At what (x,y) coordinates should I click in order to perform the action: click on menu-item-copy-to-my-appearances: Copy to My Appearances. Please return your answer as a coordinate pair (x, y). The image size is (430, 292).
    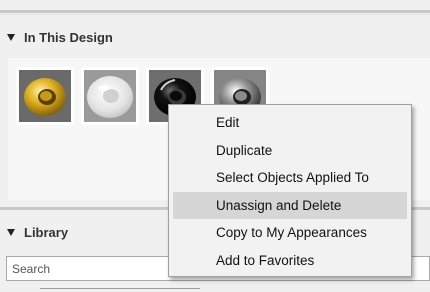
    Looking at the image, I should click on (290, 233).